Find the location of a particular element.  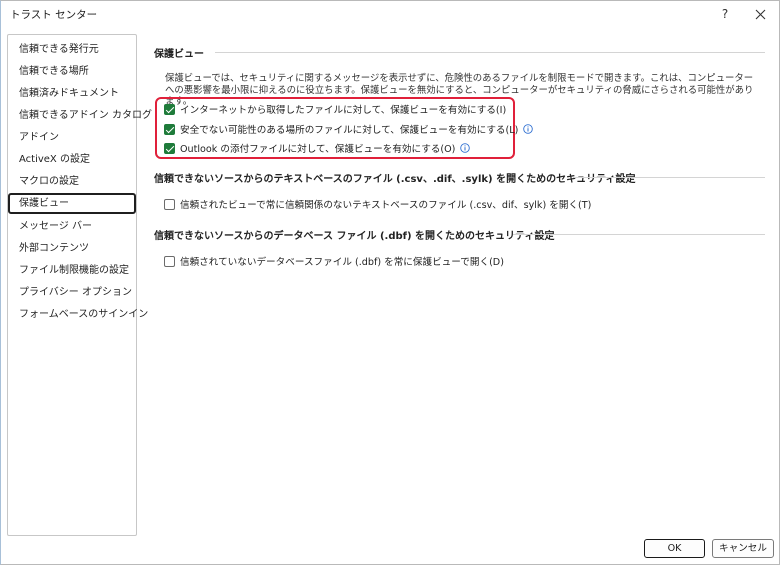

sidebar-item-trusted-publishers: 信頼できる発行元 is located at coordinates (72, 49).